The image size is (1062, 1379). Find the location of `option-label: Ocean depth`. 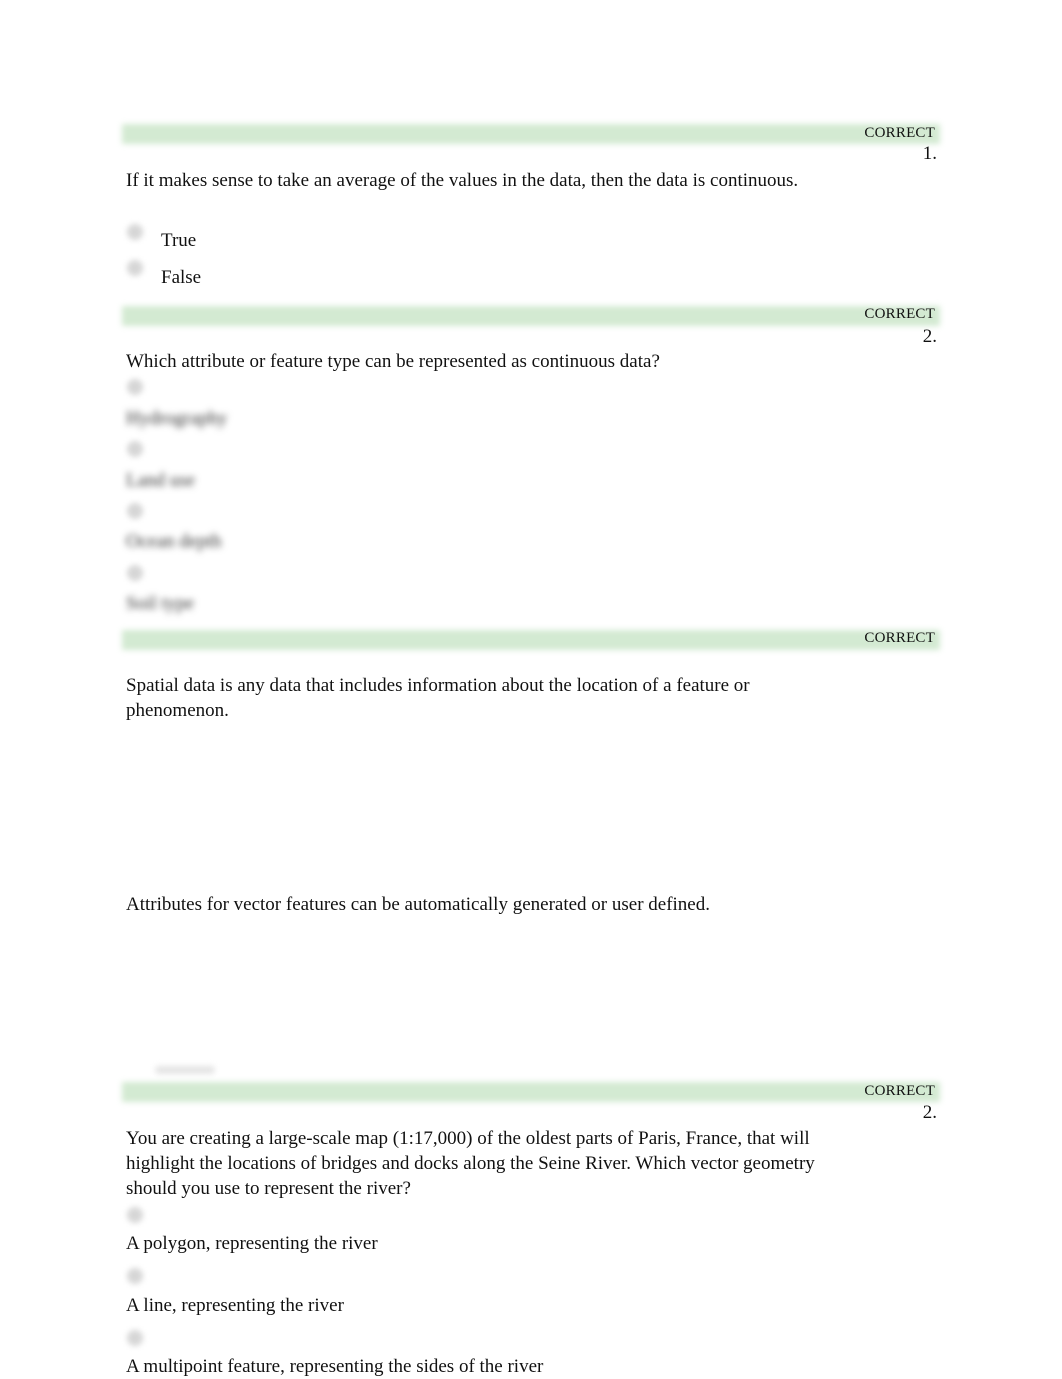

option-label: Ocean depth is located at coordinates (173, 542).